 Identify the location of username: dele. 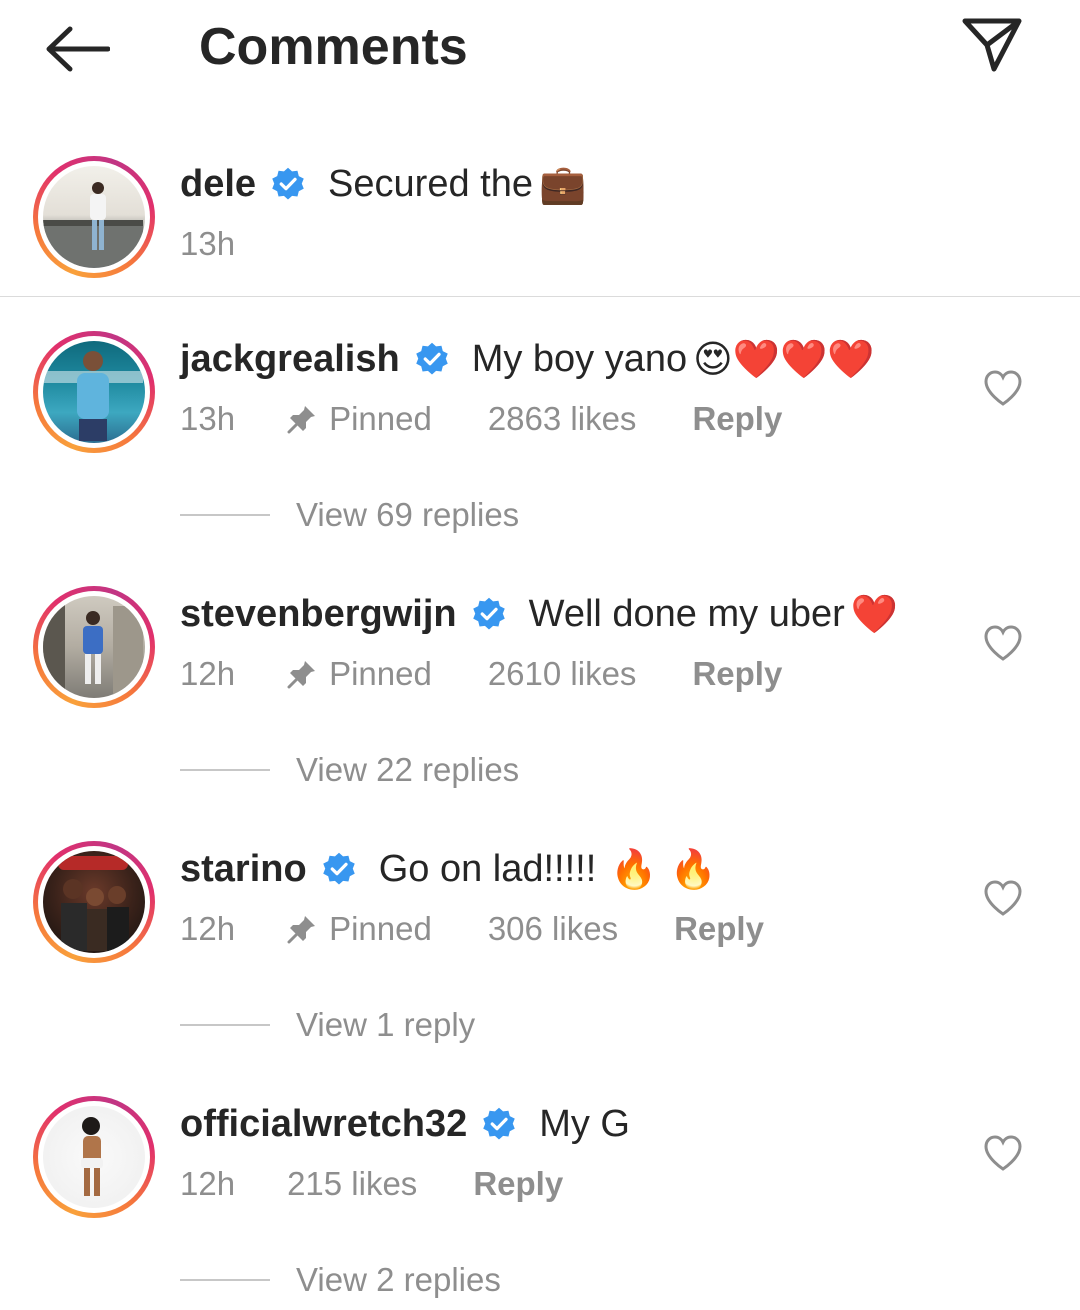
(218, 184).